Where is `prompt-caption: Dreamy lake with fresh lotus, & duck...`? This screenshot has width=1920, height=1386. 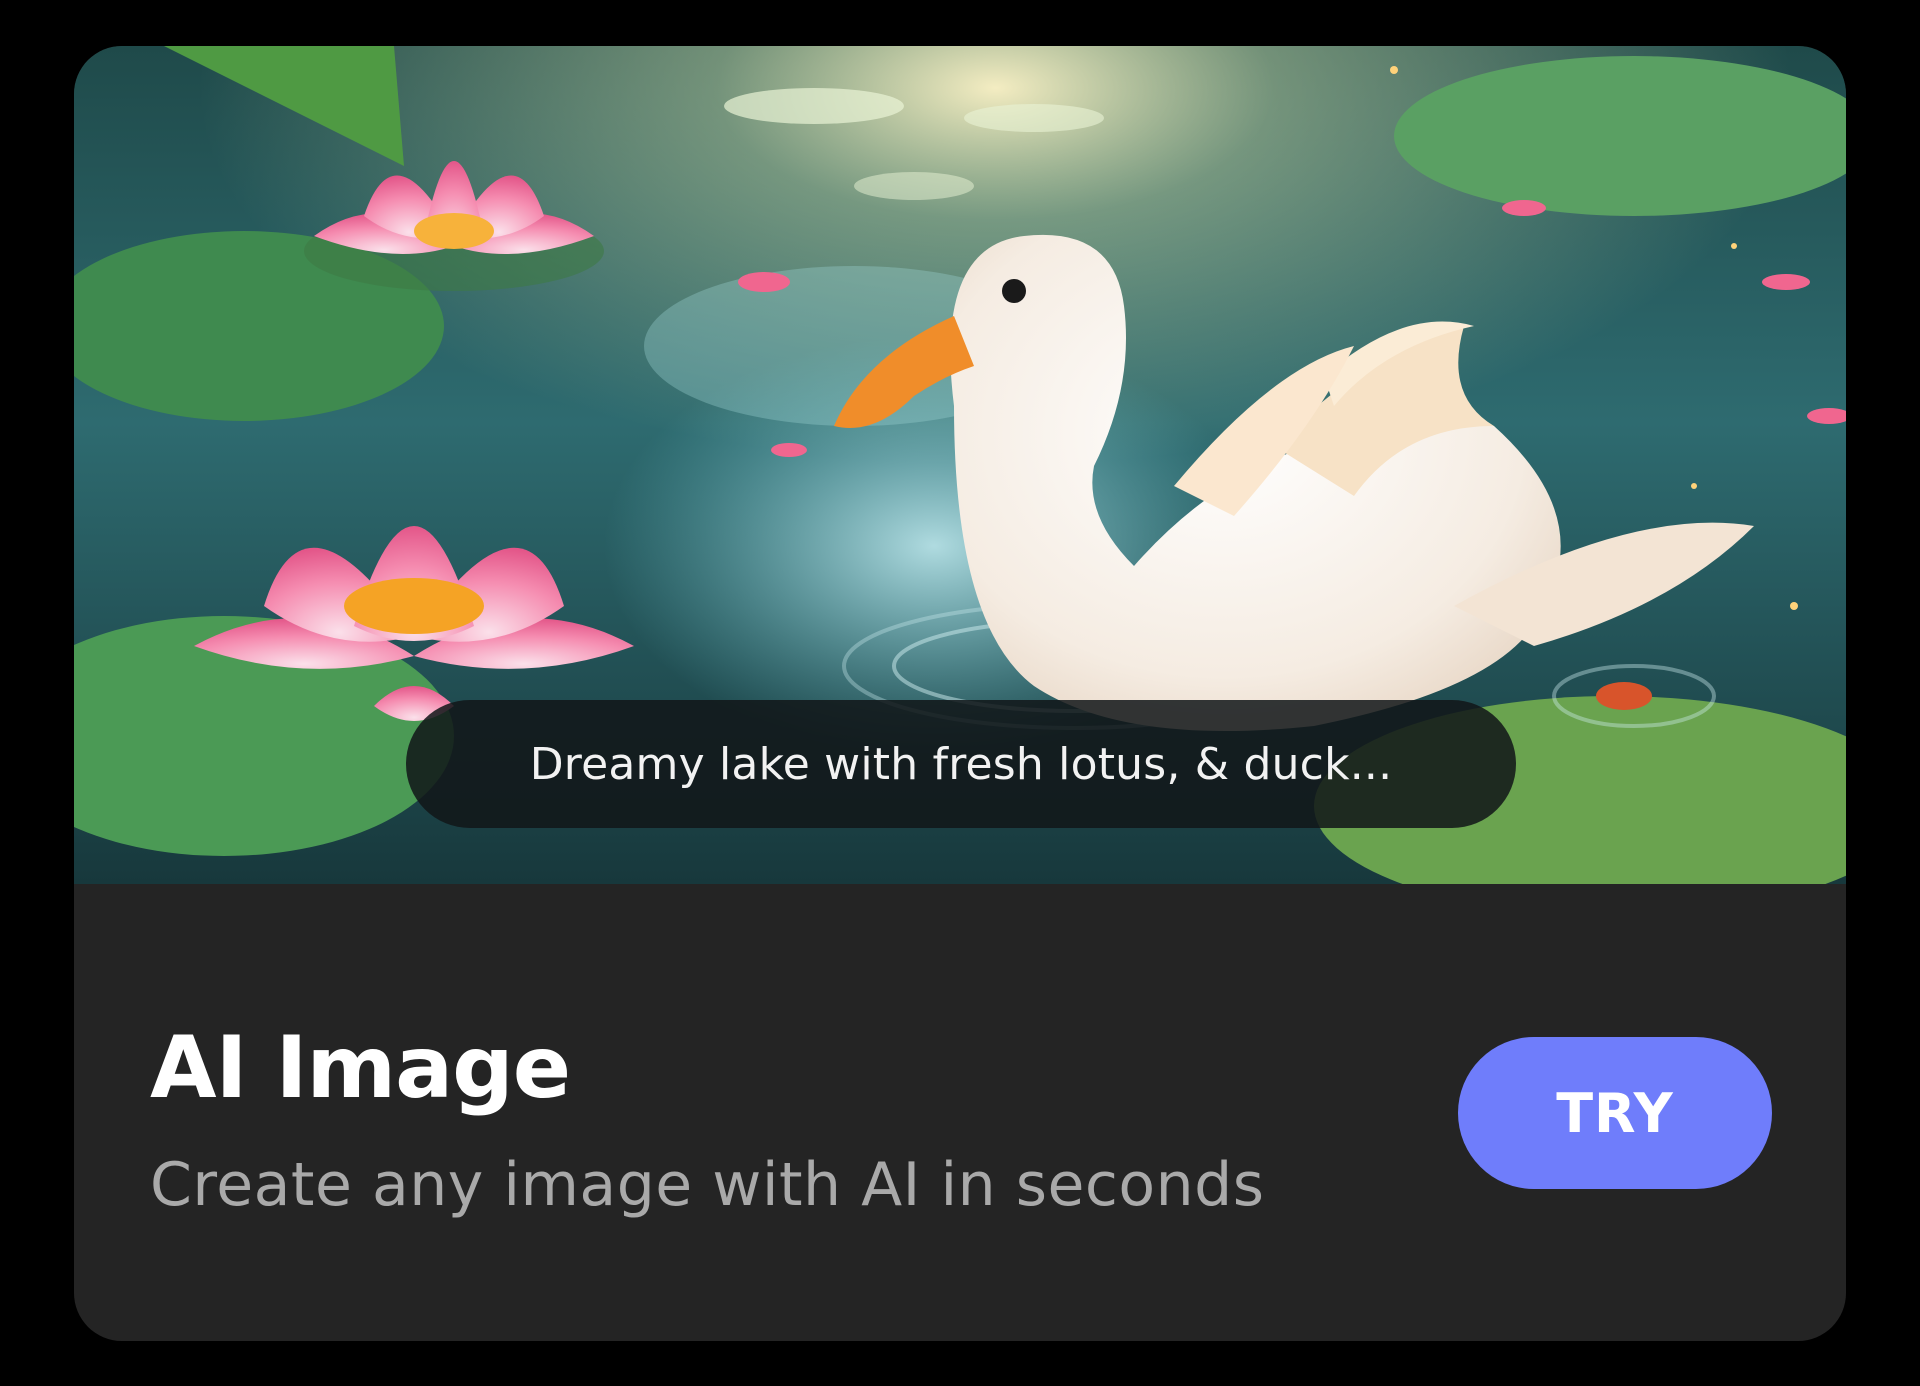 prompt-caption: Dreamy lake with fresh lotus, & duck... is located at coordinates (961, 764).